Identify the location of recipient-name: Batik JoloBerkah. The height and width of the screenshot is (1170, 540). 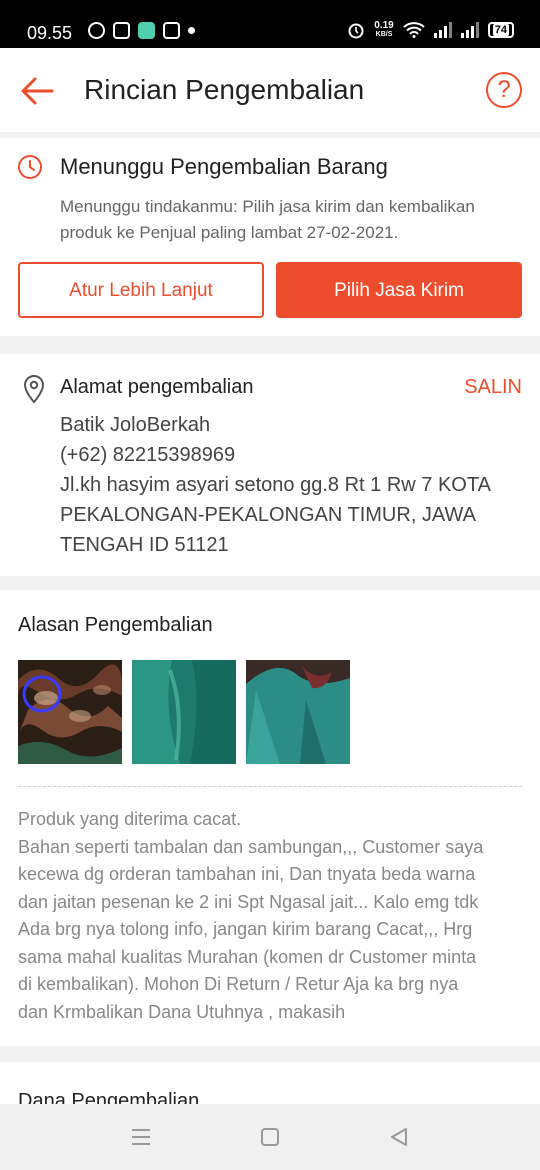
(135, 425).